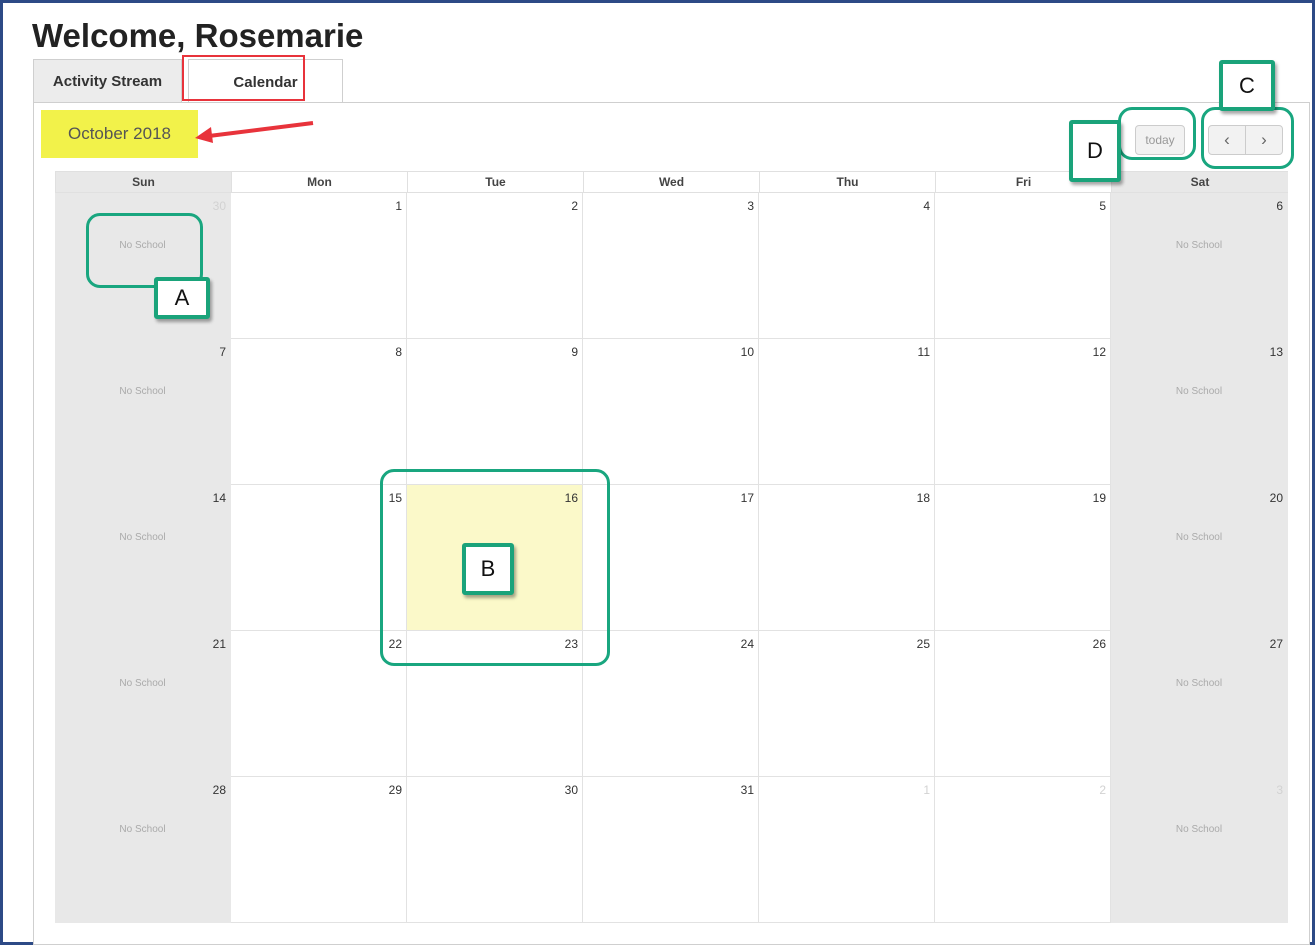 This screenshot has height=945, width=1315. Describe the element at coordinates (1247, 85) in the screenshot. I see `annotation-c: C` at that location.